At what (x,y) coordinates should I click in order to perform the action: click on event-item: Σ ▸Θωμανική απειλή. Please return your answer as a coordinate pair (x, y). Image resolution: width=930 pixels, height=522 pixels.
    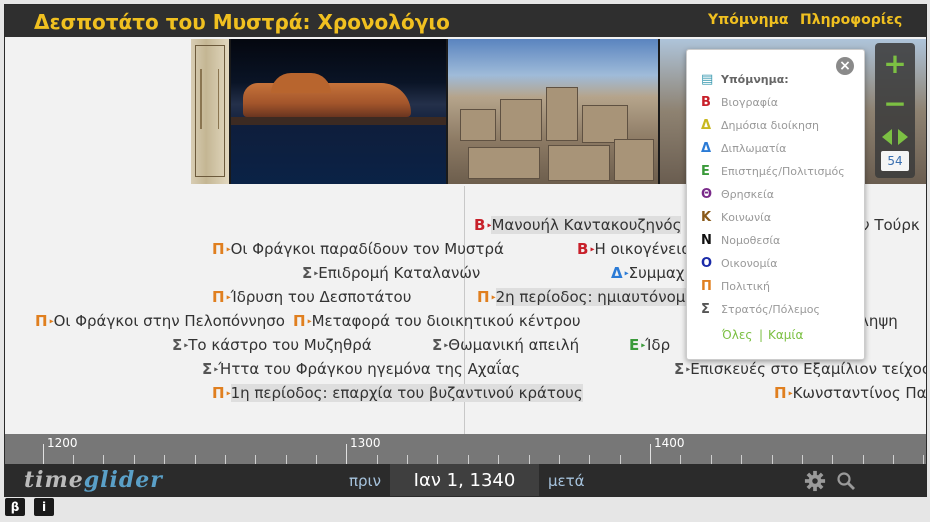
    Looking at the image, I should click on (505, 345).